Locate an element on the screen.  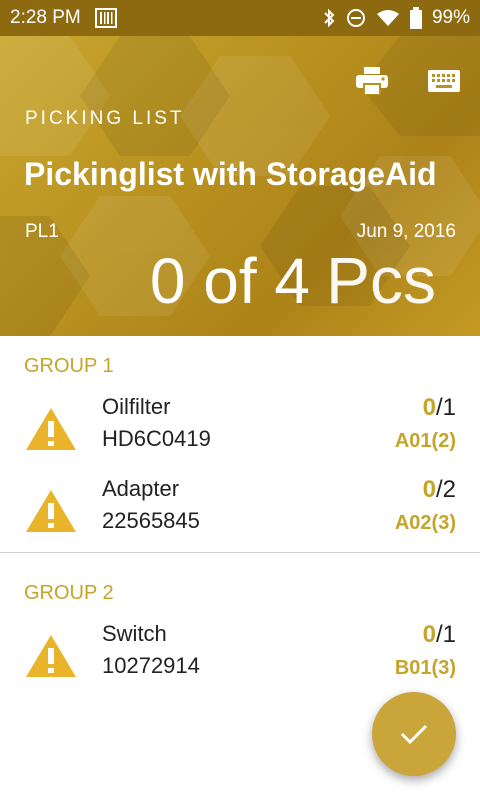
pick-count: 0 of 4 is located at coordinates (229, 281).